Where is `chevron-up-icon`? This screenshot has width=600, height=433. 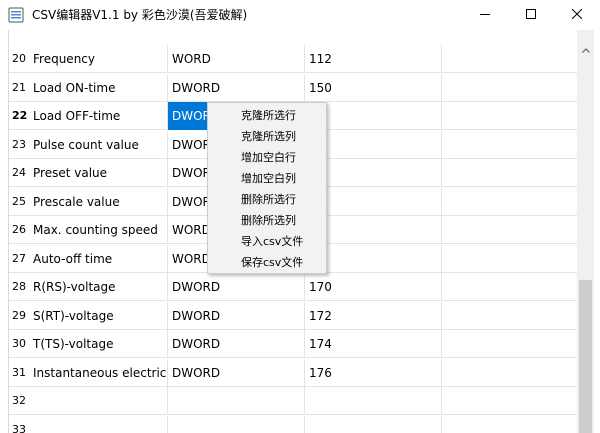 chevron-up-icon is located at coordinates (585, 49).